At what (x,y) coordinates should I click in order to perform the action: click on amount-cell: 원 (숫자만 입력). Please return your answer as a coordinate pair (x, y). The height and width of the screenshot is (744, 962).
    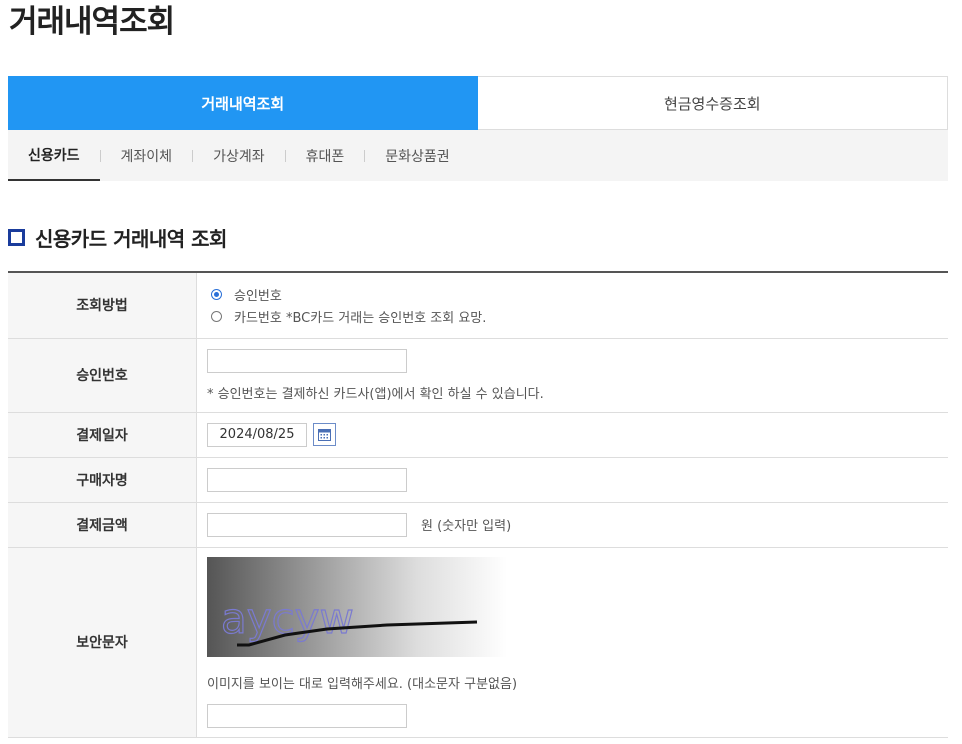
    Looking at the image, I should click on (572, 525).